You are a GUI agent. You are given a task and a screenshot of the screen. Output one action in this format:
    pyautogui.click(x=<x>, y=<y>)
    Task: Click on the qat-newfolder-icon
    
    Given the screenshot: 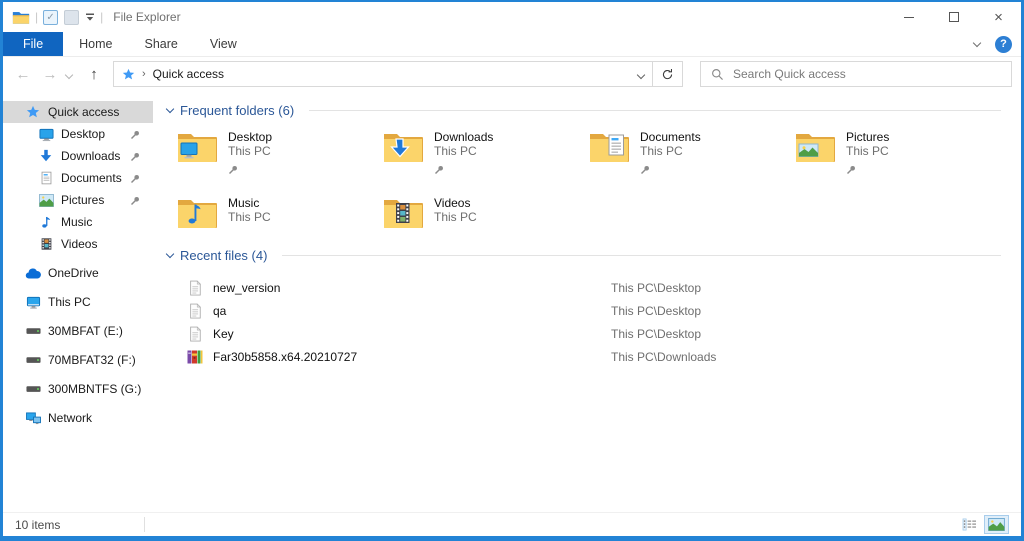 What is the action you would take?
    pyautogui.click(x=72, y=17)
    